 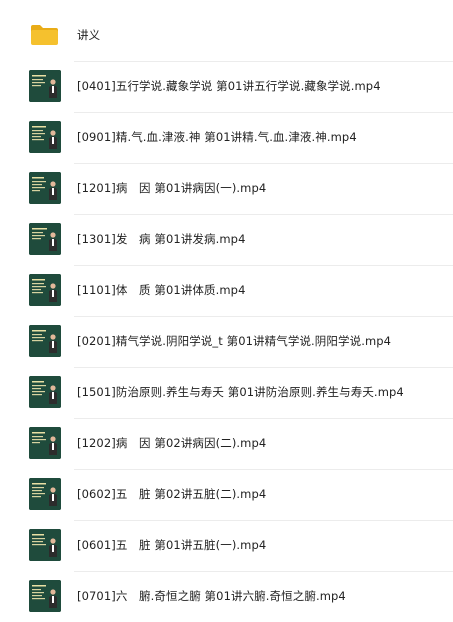 I want to click on file-name: [1202]病 因 第02讲病因(二).mp4, so click(x=172, y=443).